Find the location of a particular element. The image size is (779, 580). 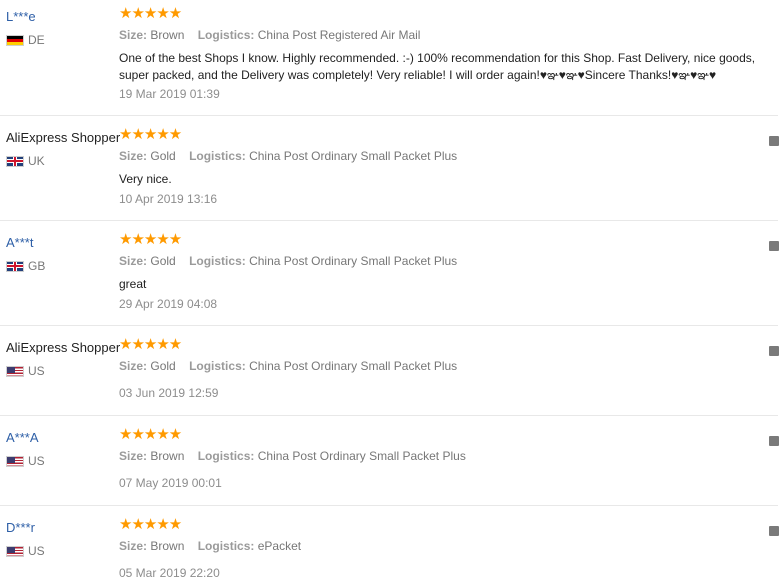

review-date: 03 Jun 2019 12:59 is located at coordinates (169, 393).